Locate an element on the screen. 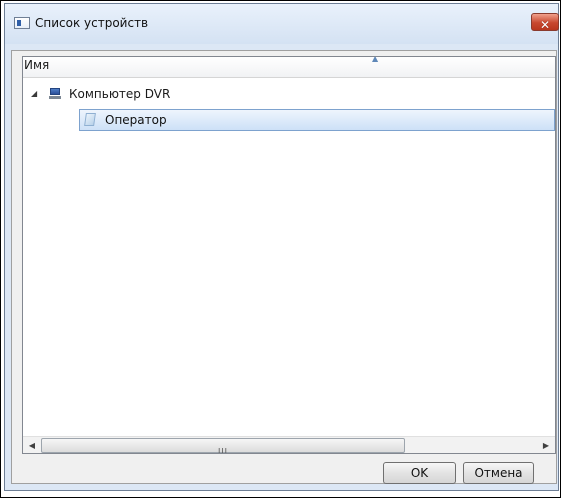  tree-item-label: Оператор is located at coordinates (136, 120).